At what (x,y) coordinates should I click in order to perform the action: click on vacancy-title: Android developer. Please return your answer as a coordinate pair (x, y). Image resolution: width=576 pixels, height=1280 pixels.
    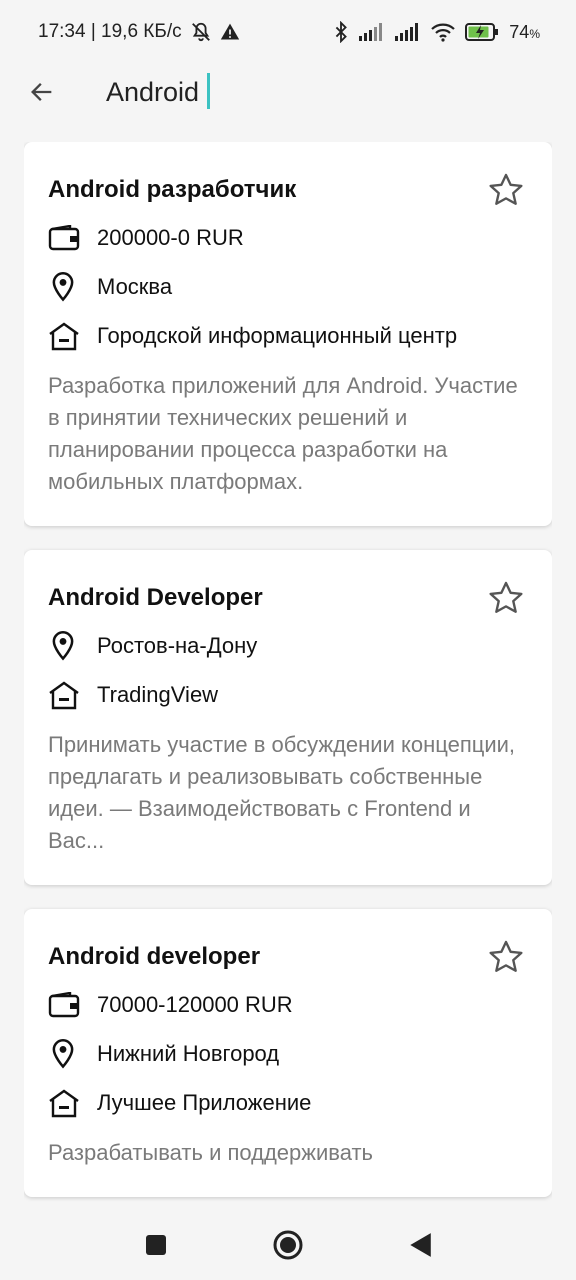
    Looking at the image, I should click on (154, 956).